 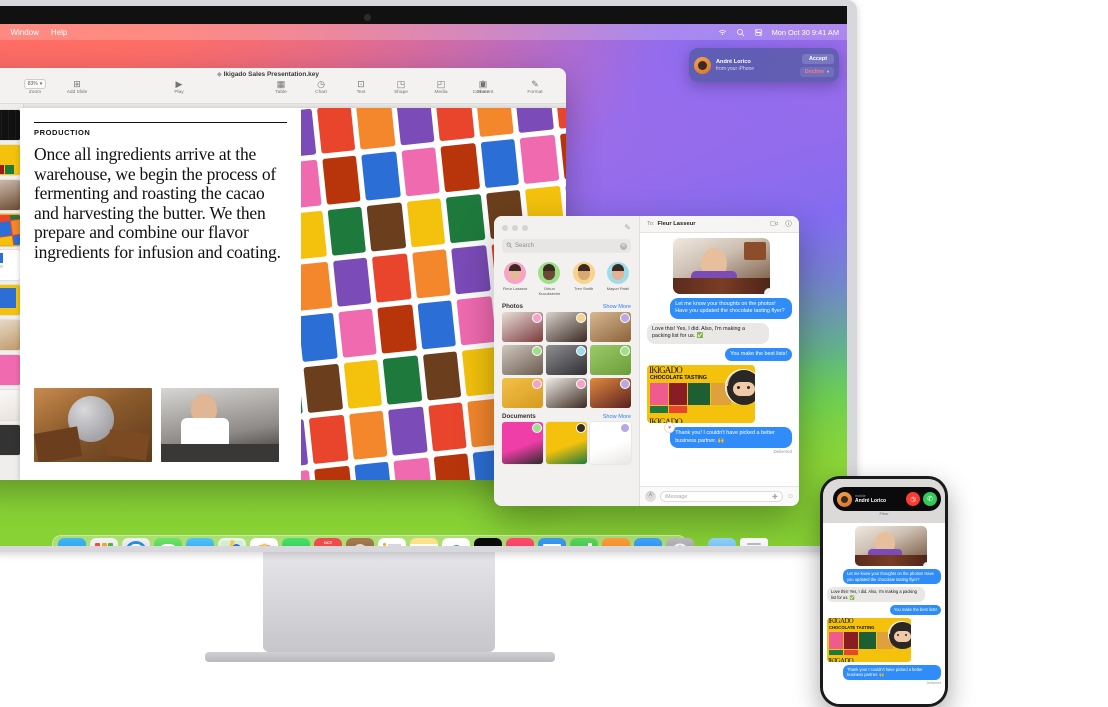 I want to click on dock-icon-music: ♫, so click(x=520, y=542).